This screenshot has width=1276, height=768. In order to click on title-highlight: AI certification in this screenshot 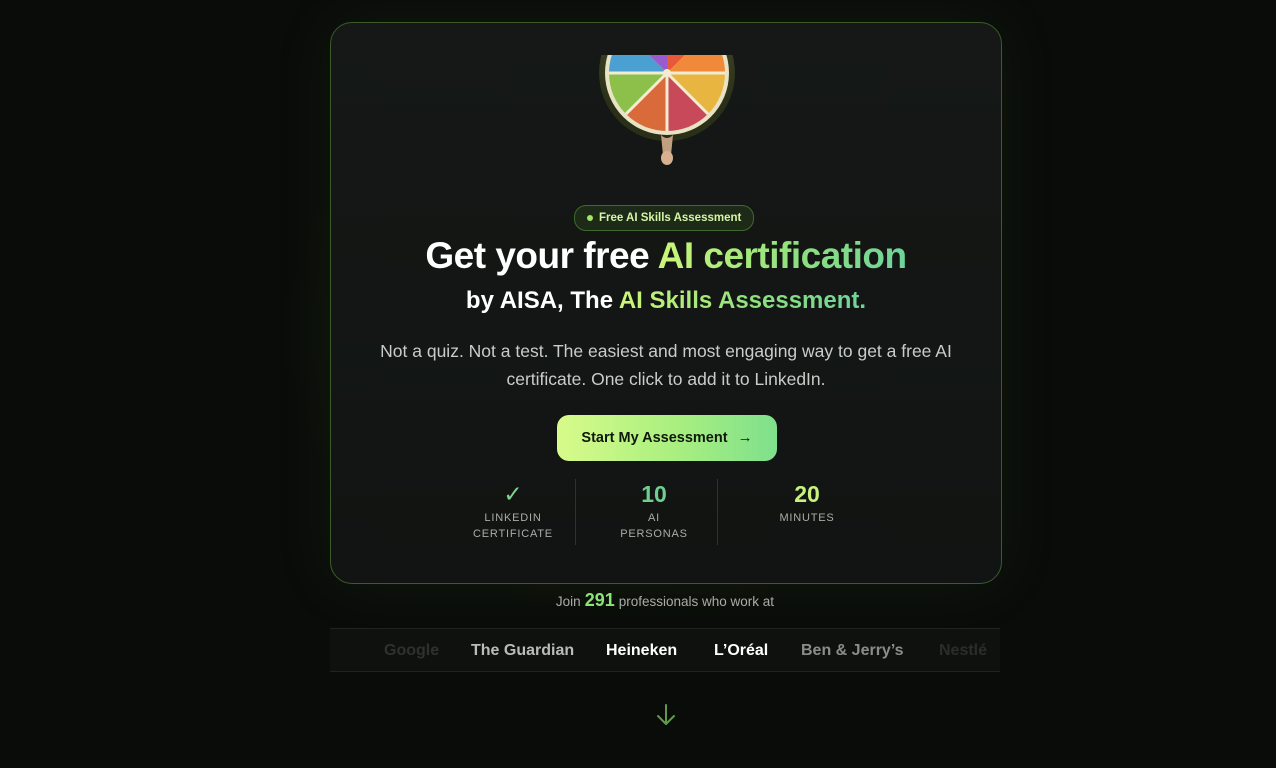, I will do `click(782, 255)`.